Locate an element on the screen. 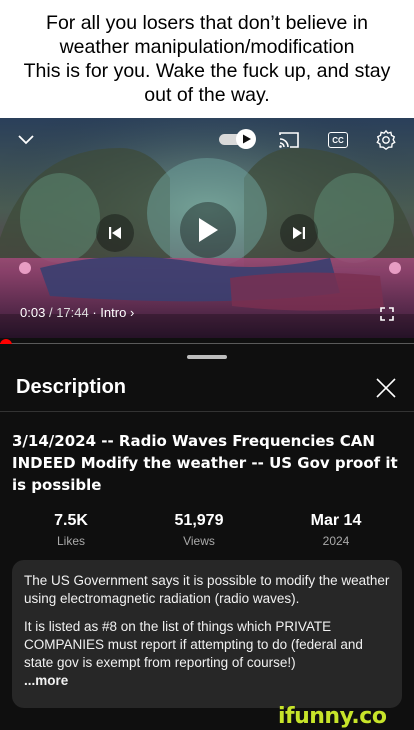 This screenshot has width=414, height=730. collapse-button is located at coordinates (26, 140).